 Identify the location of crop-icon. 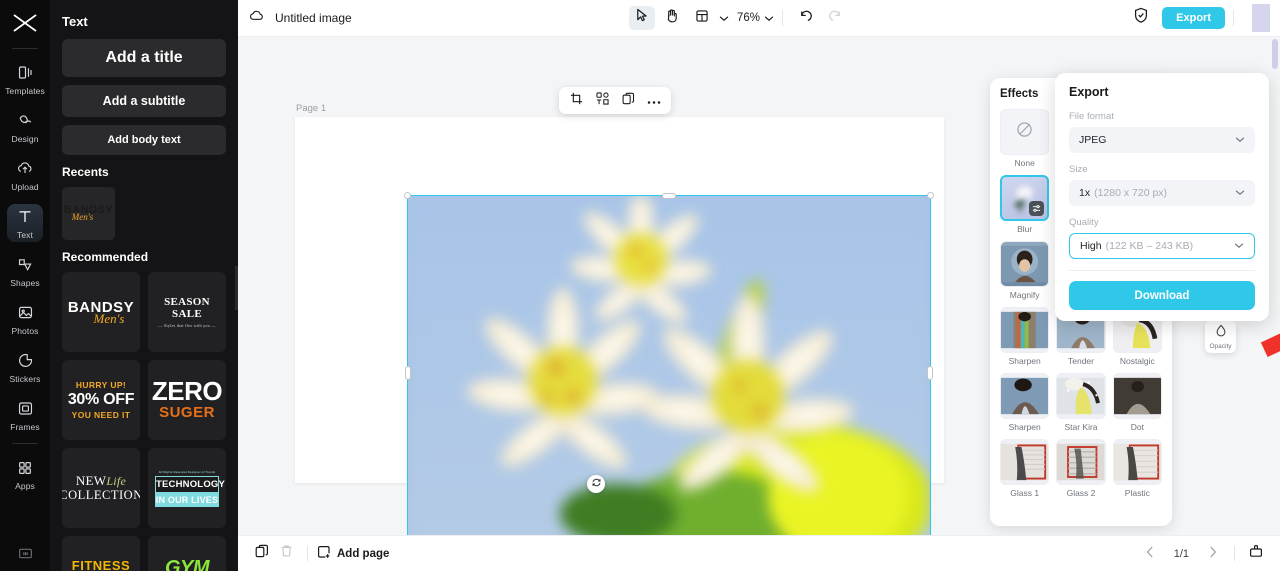
(576, 101).